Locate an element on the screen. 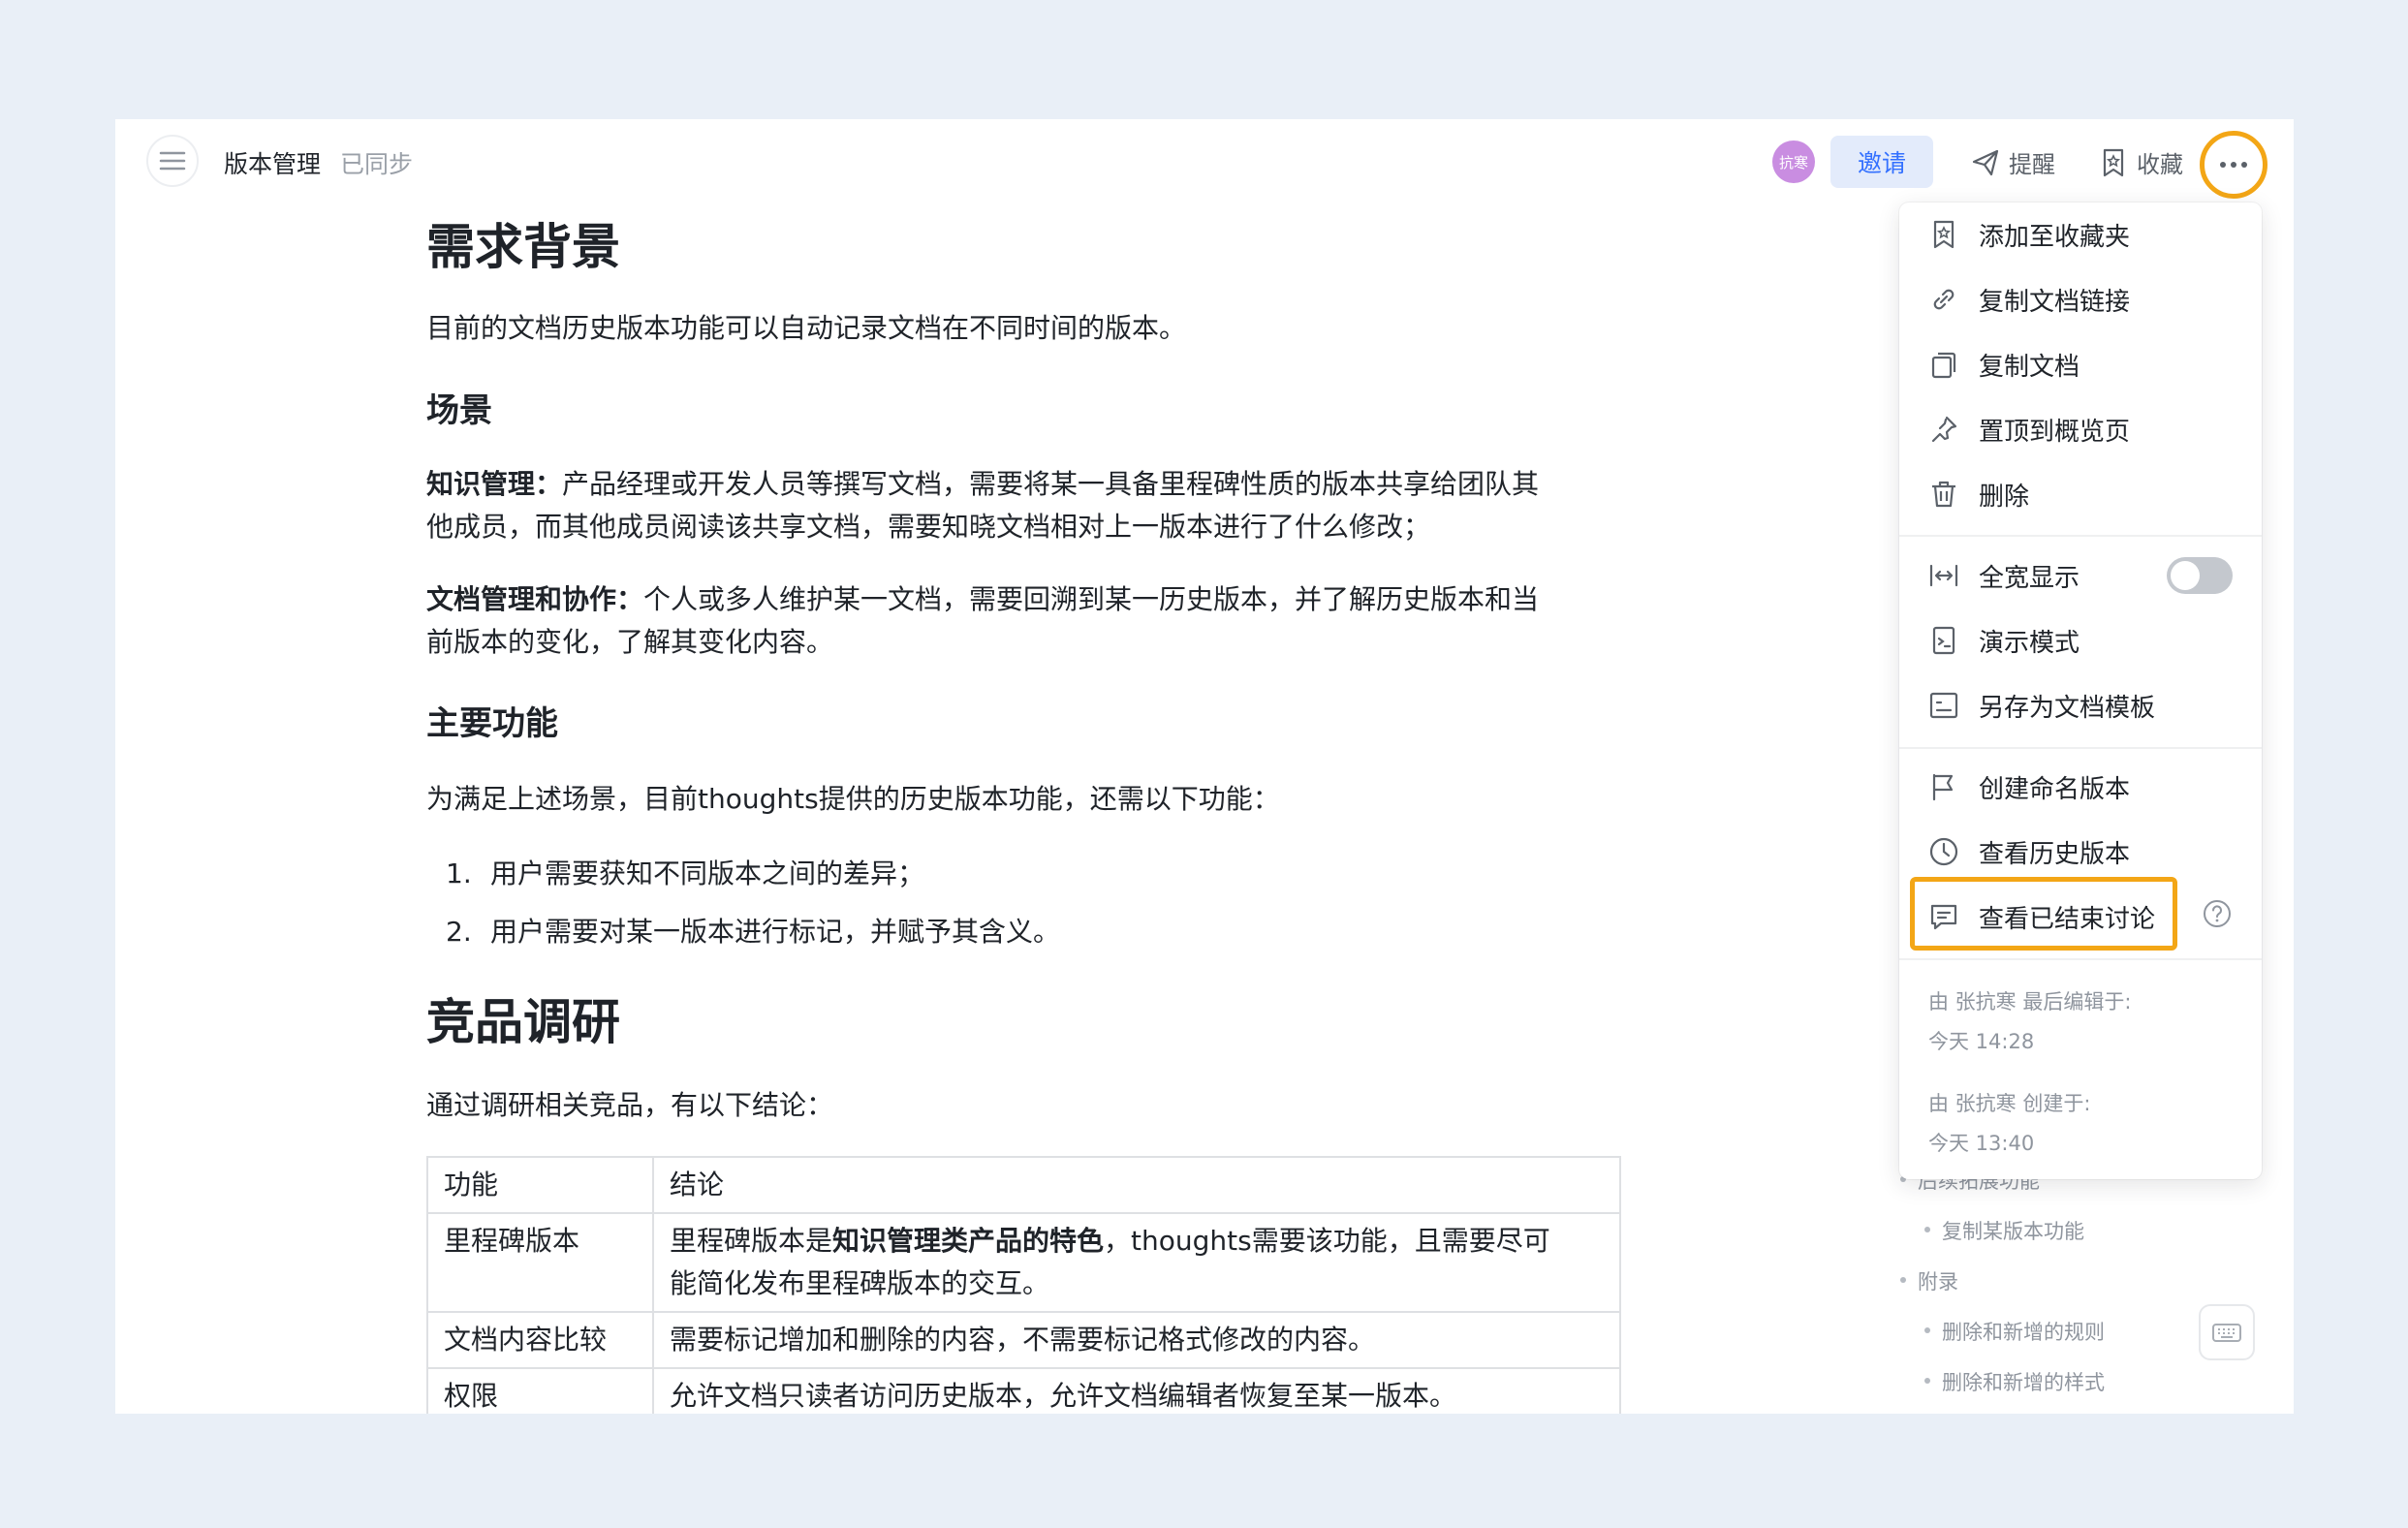  list-text: 用户需要获知不同版本之间的差异； is located at coordinates (708, 873).